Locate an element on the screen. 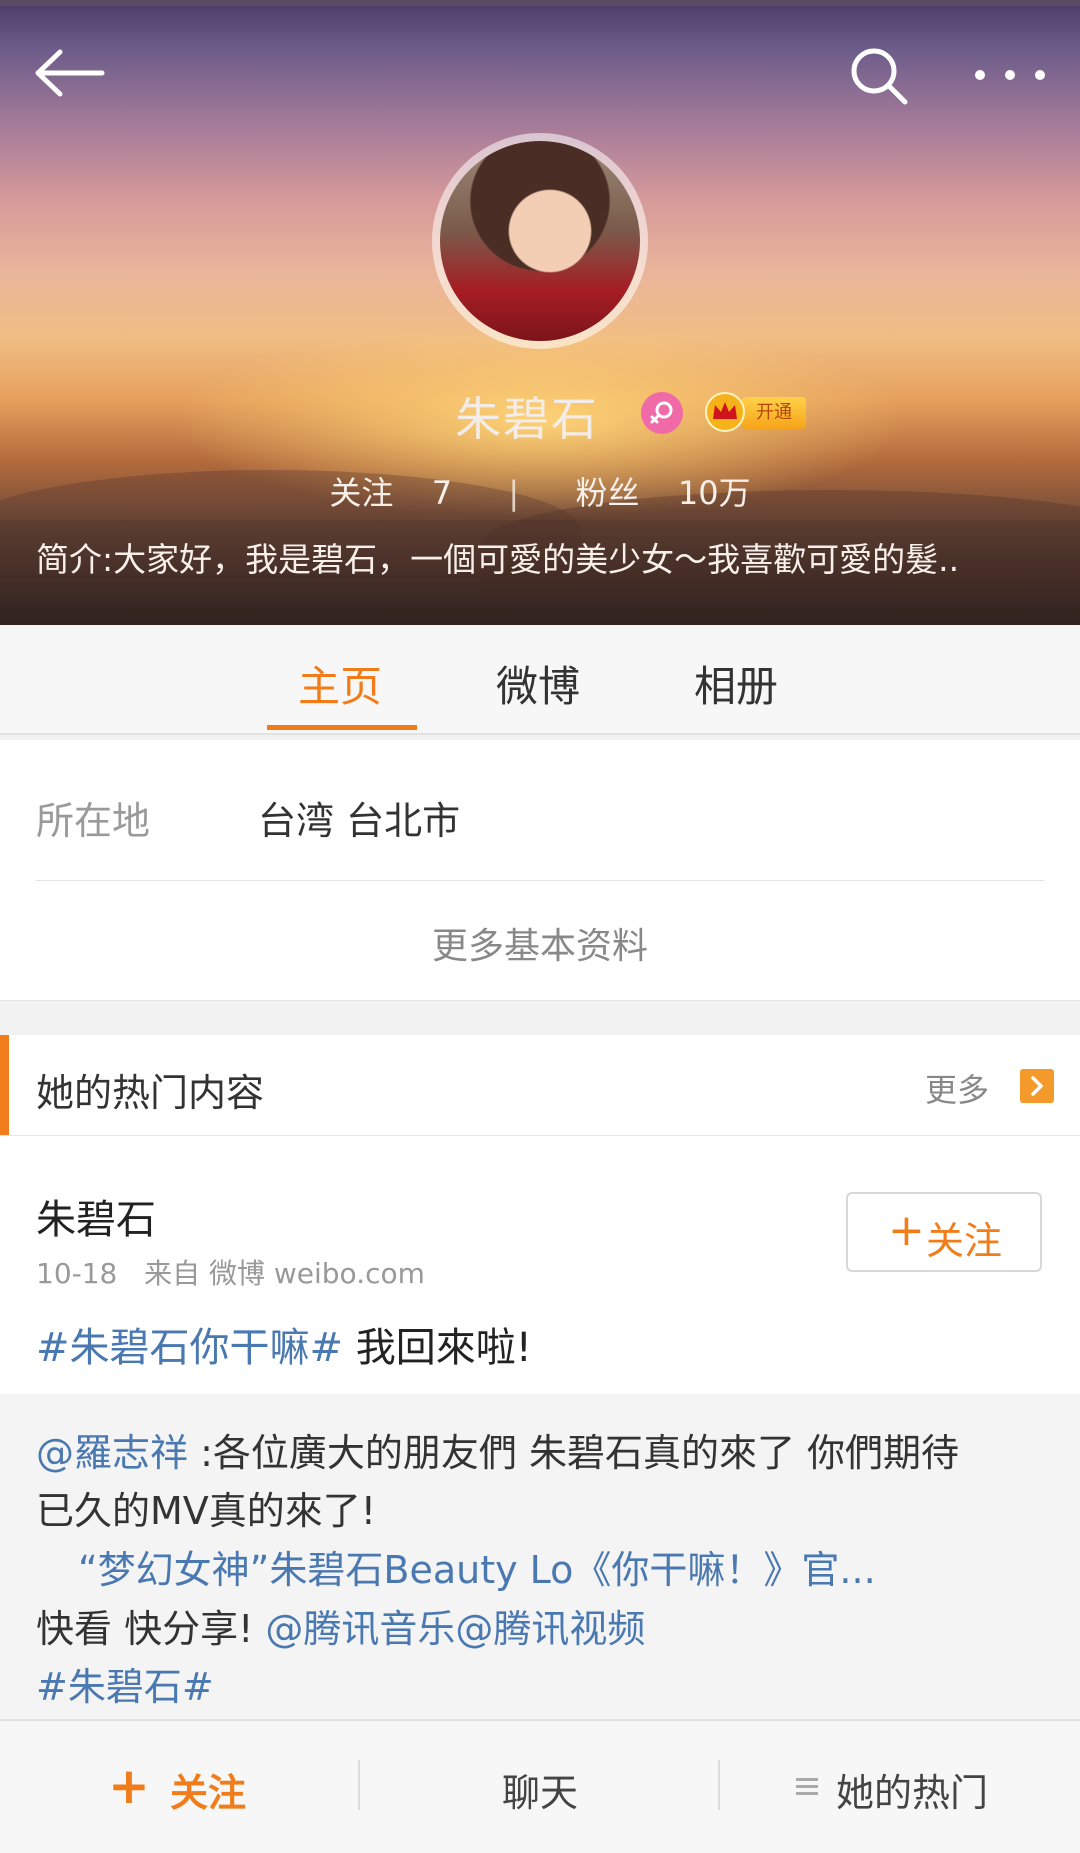  post-hashtag: #朱碧石你干嘛# is located at coordinates (189, 1348).